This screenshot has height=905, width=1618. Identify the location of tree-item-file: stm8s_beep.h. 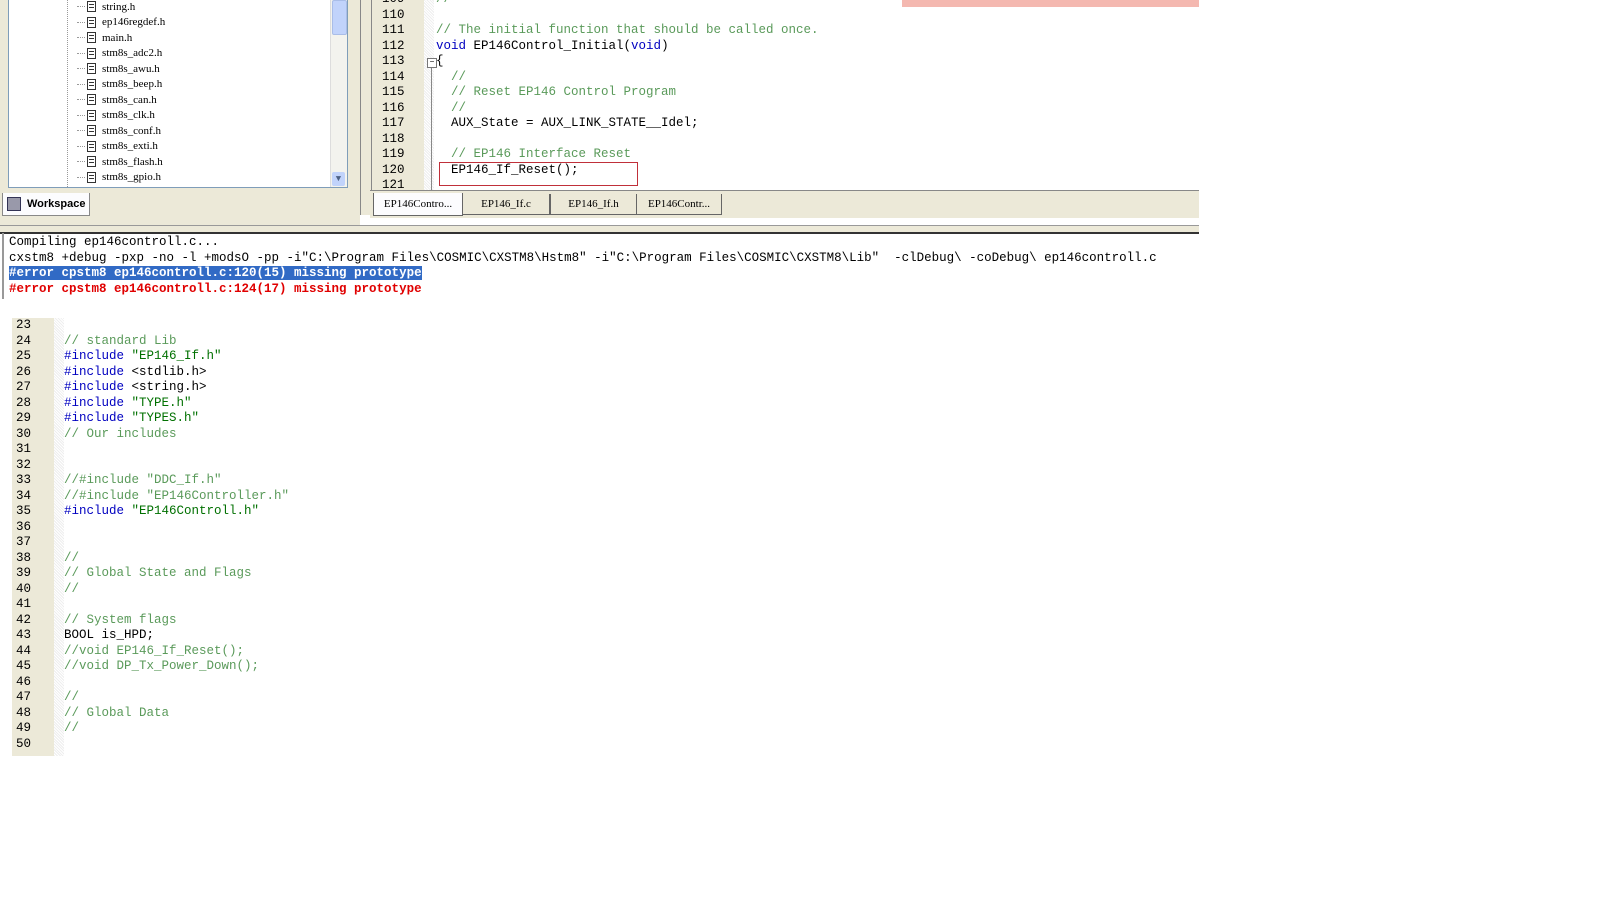
(119, 84).